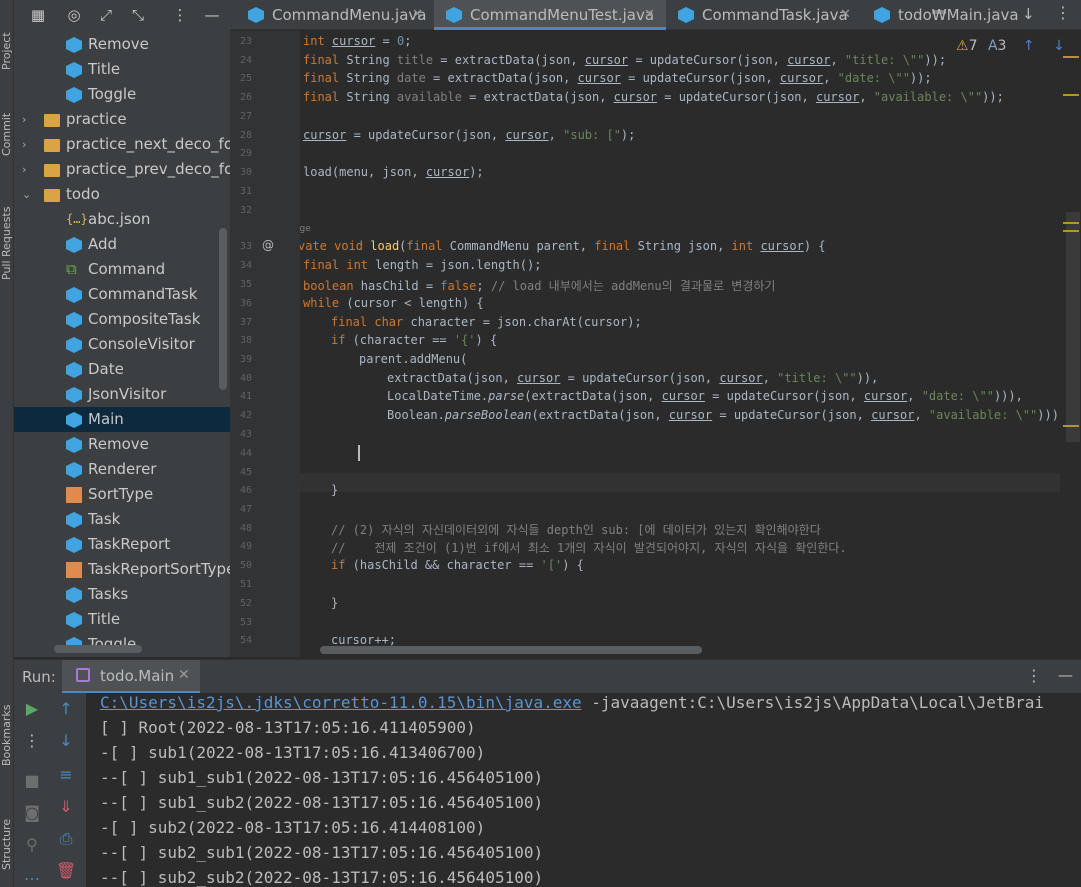 Image resolution: width=1081 pixels, height=887 pixels. What do you see at coordinates (159, 569) in the screenshot?
I see `tree-item-label: TaskReportSortType` at bounding box center [159, 569].